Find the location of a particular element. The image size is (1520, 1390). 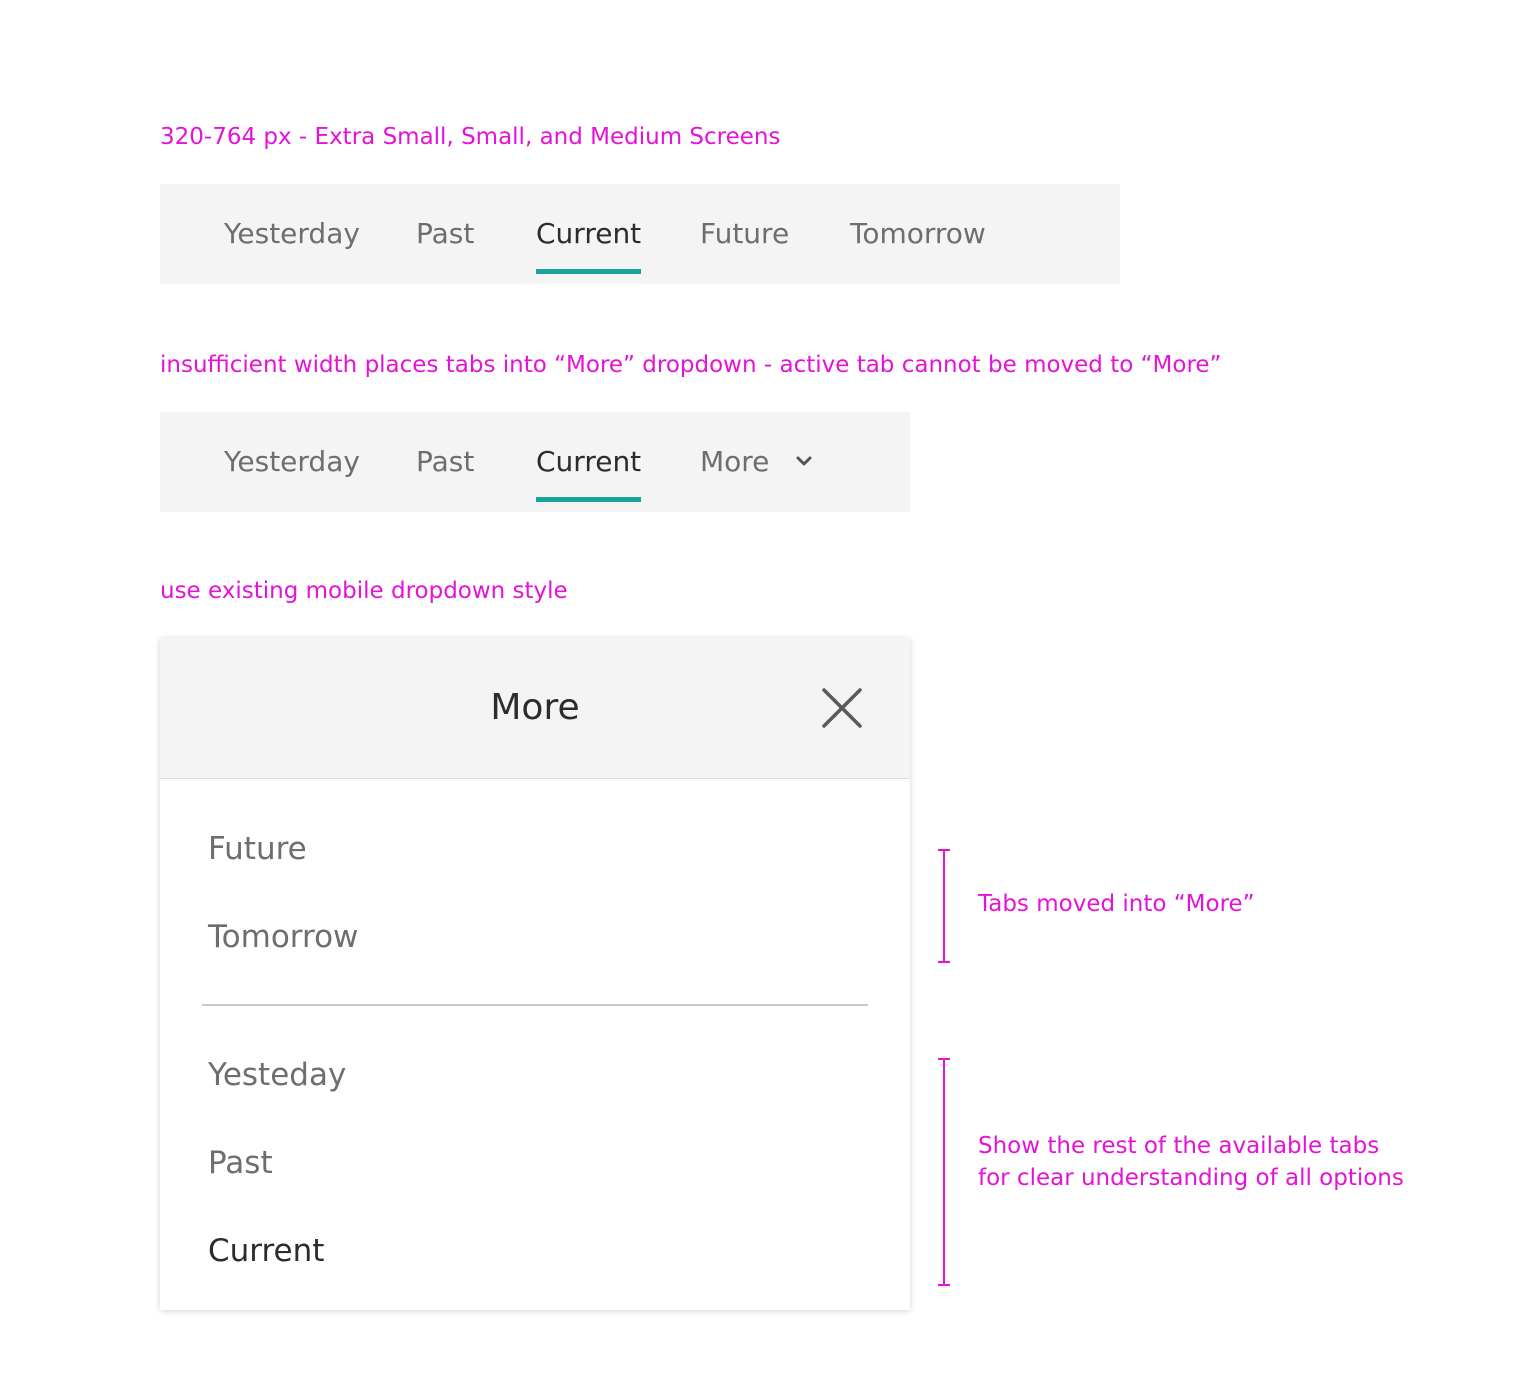

more-dropdown-header: More is located at coordinates (535, 708).